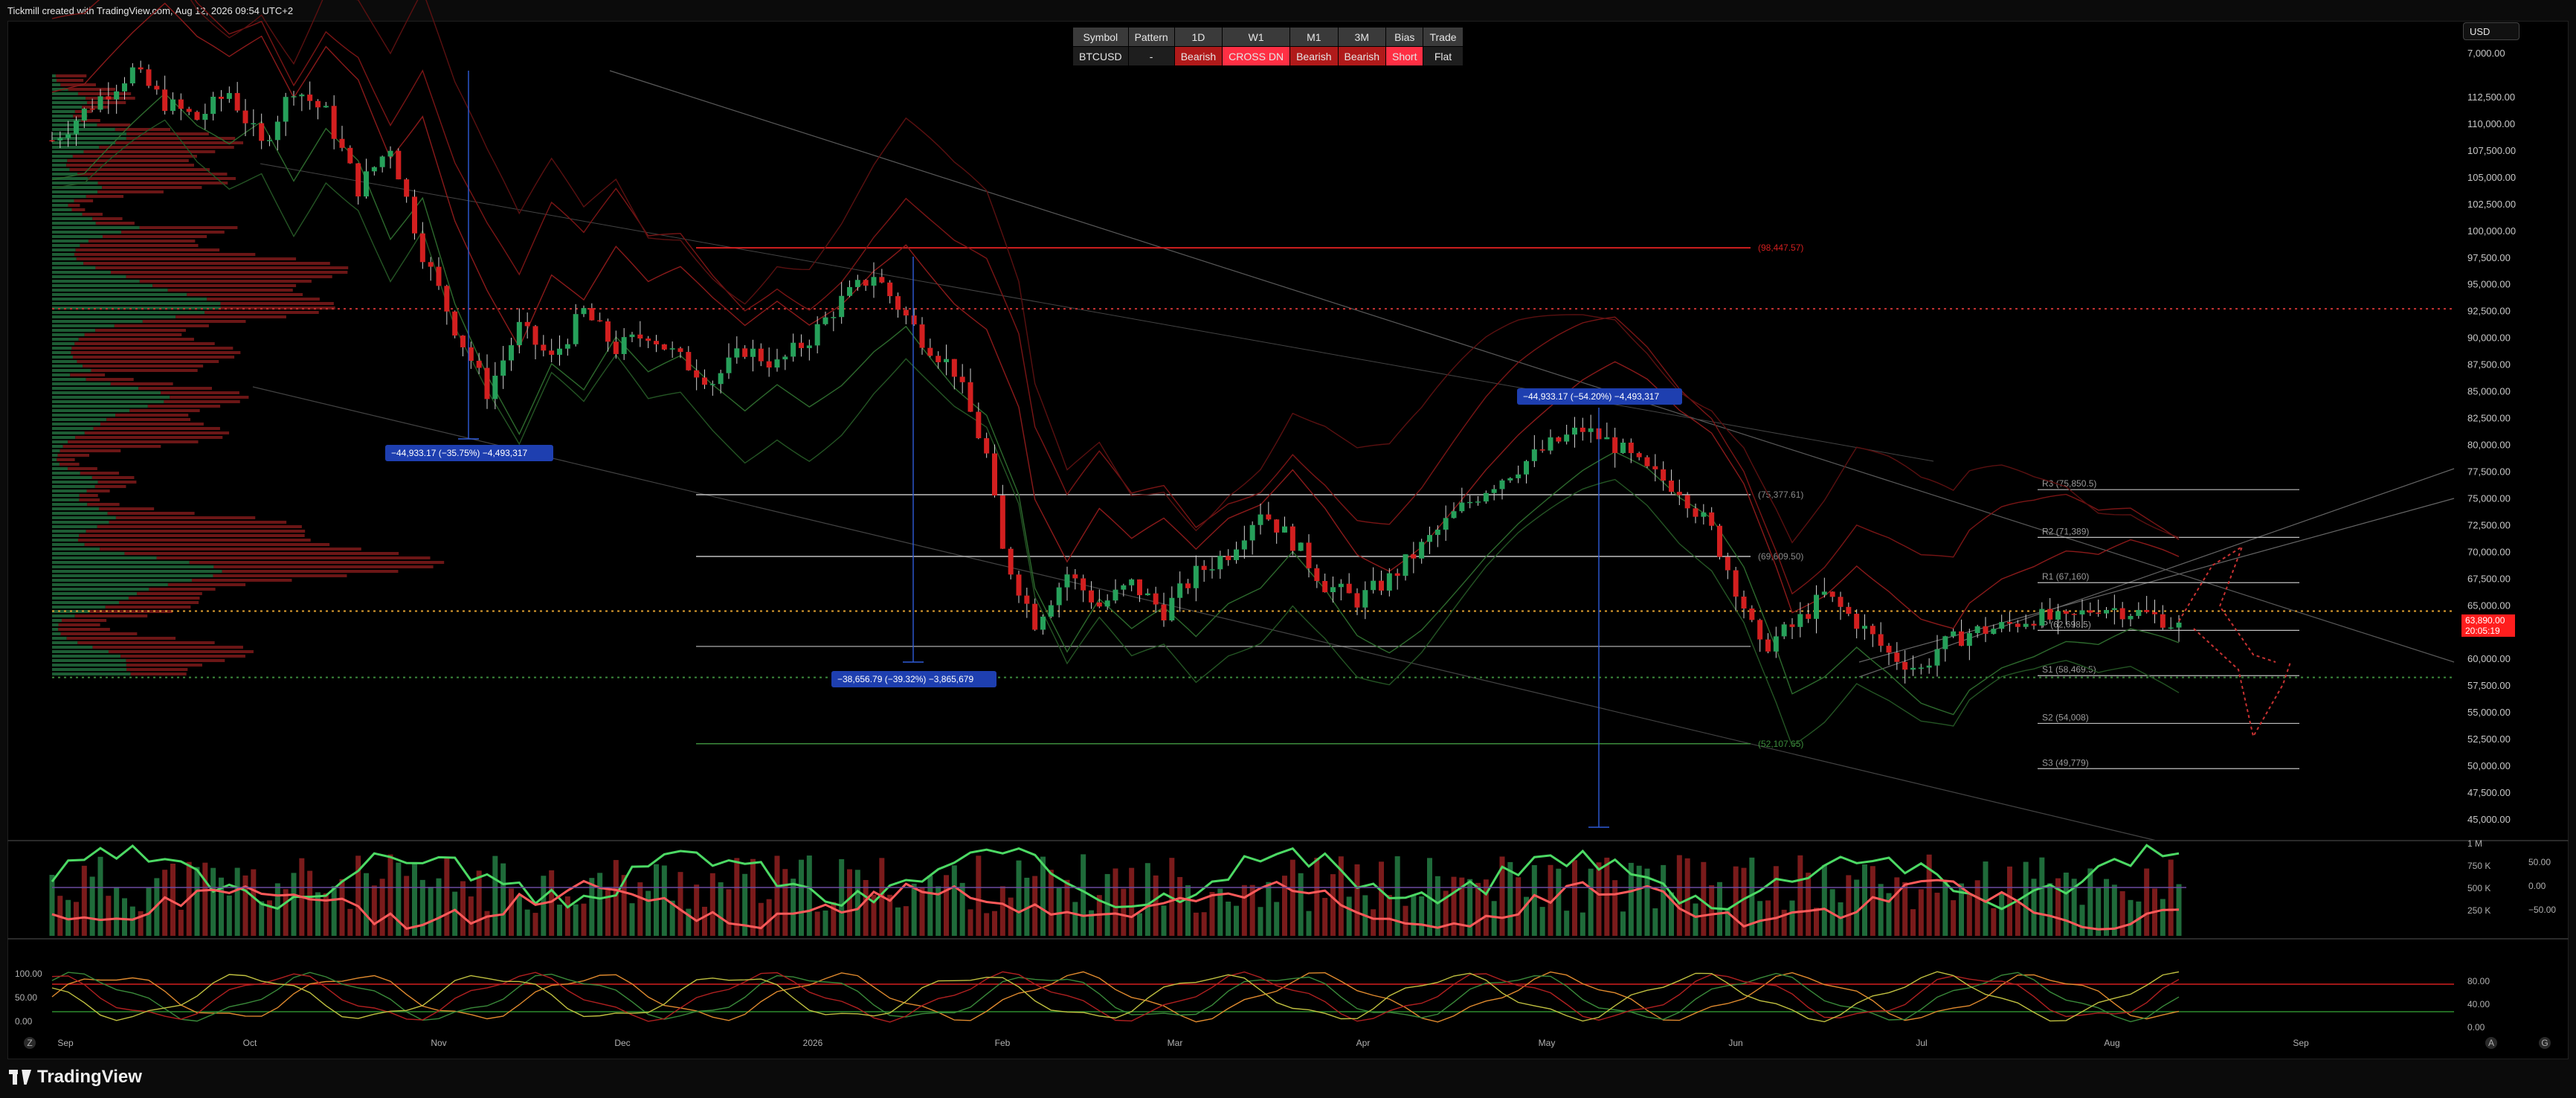 This screenshot has width=2576, height=1098. I want to click on currency-selector: USD, so click(2491, 31).